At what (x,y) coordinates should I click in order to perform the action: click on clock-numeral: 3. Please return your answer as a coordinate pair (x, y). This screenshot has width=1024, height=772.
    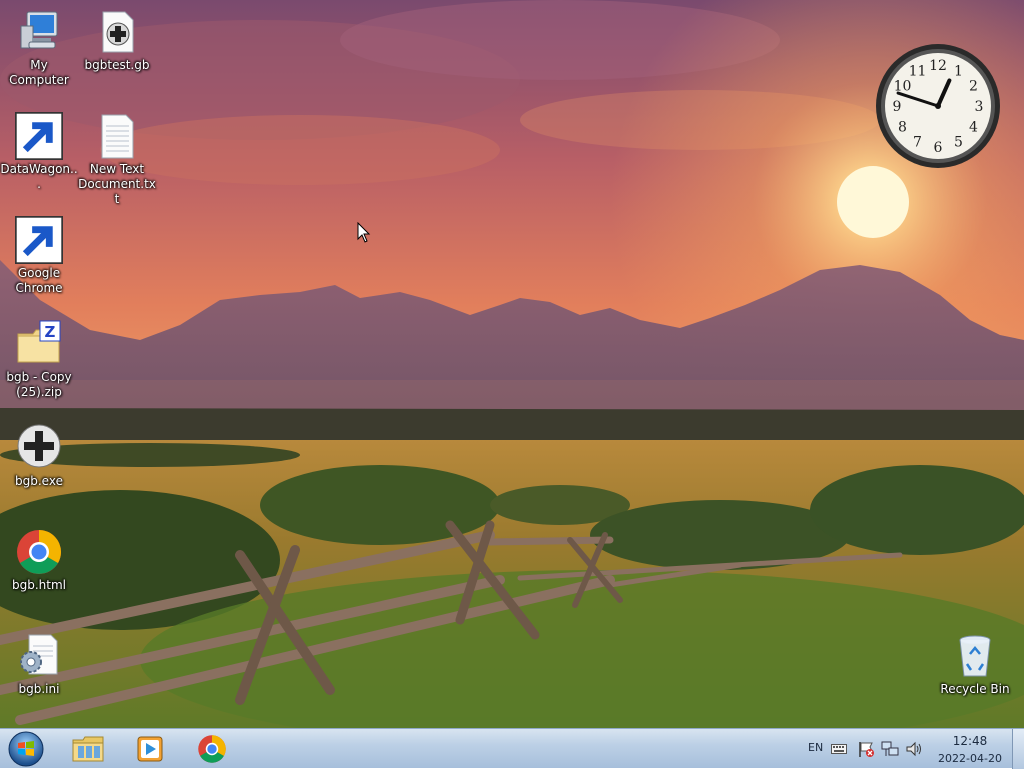
    Looking at the image, I should click on (979, 107).